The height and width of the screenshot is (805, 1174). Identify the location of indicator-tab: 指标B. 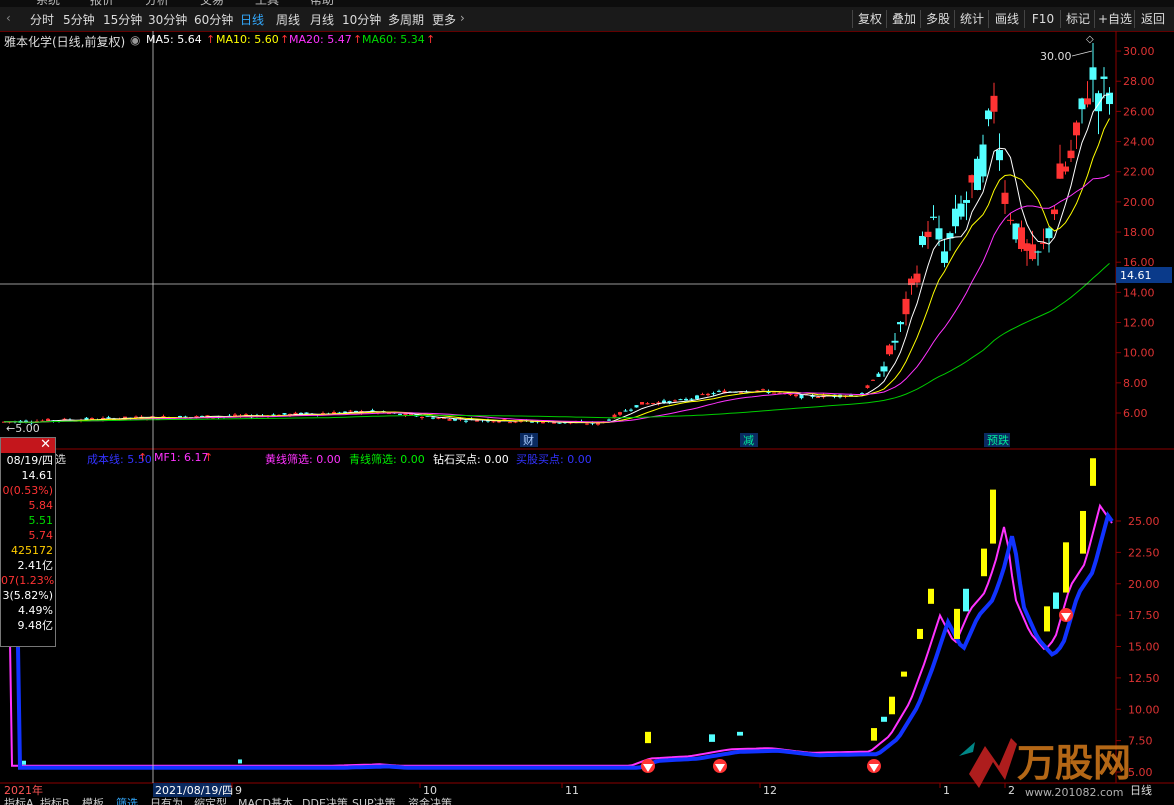
(55, 801).